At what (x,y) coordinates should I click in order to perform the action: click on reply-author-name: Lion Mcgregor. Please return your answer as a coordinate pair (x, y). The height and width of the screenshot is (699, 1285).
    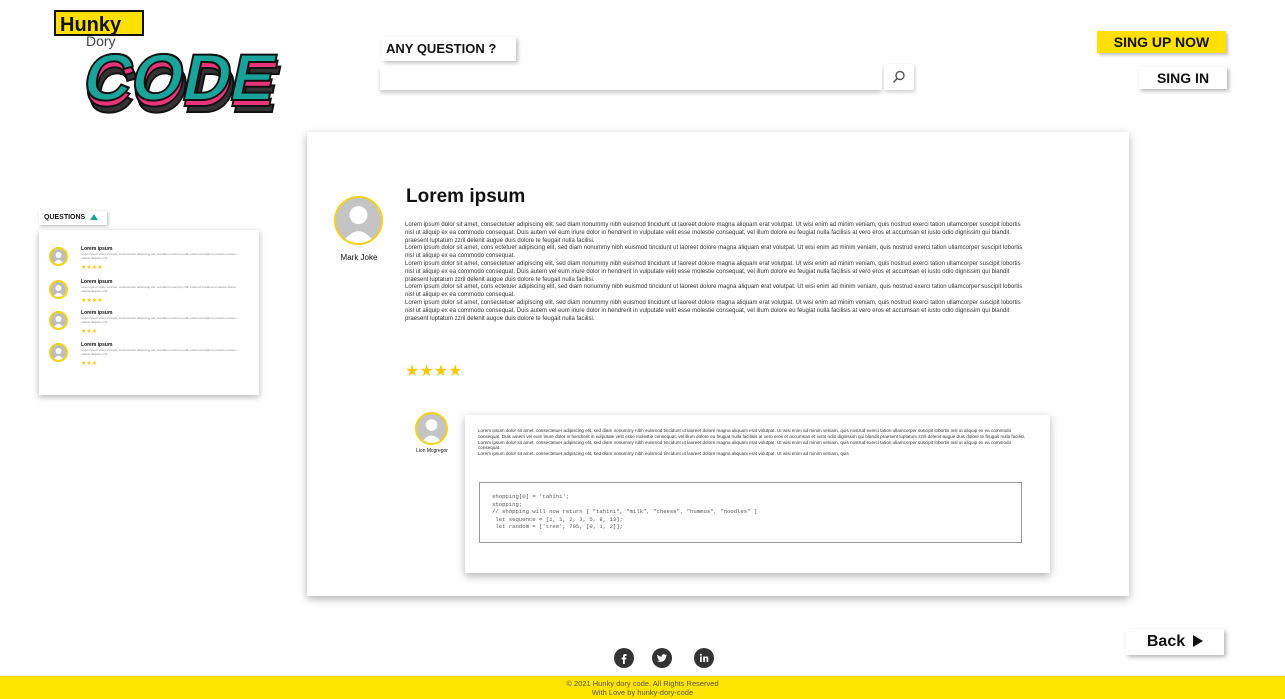
    Looking at the image, I should click on (432, 451).